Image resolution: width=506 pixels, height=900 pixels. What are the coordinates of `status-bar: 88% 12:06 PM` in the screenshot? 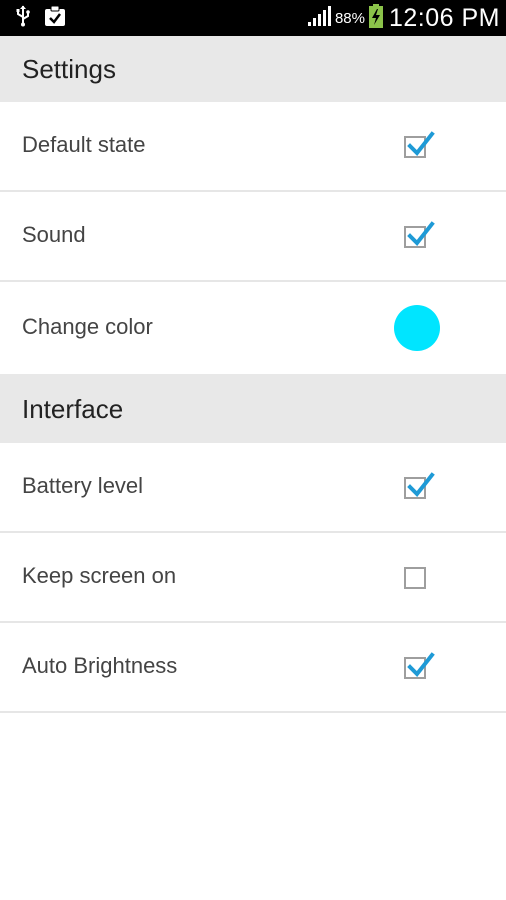 It's located at (253, 18).